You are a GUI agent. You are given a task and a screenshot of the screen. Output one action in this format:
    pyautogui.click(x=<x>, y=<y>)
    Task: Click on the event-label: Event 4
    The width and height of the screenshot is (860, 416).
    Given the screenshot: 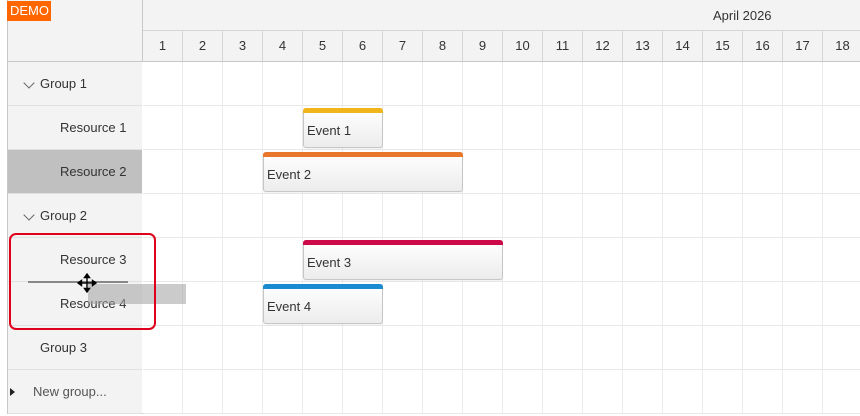 What is the action you would take?
    pyautogui.click(x=289, y=306)
    